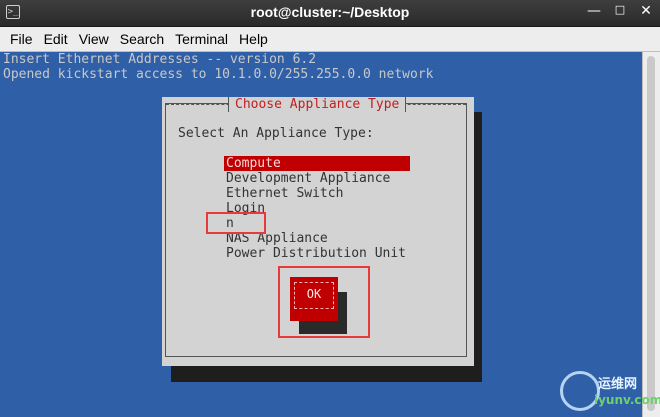 The height and width of the screenshot is (417, 660). What do you see at coordinates (594, 13) in the screenshot?
I see `minimize-icon: —` at bounding box center [594, 13].